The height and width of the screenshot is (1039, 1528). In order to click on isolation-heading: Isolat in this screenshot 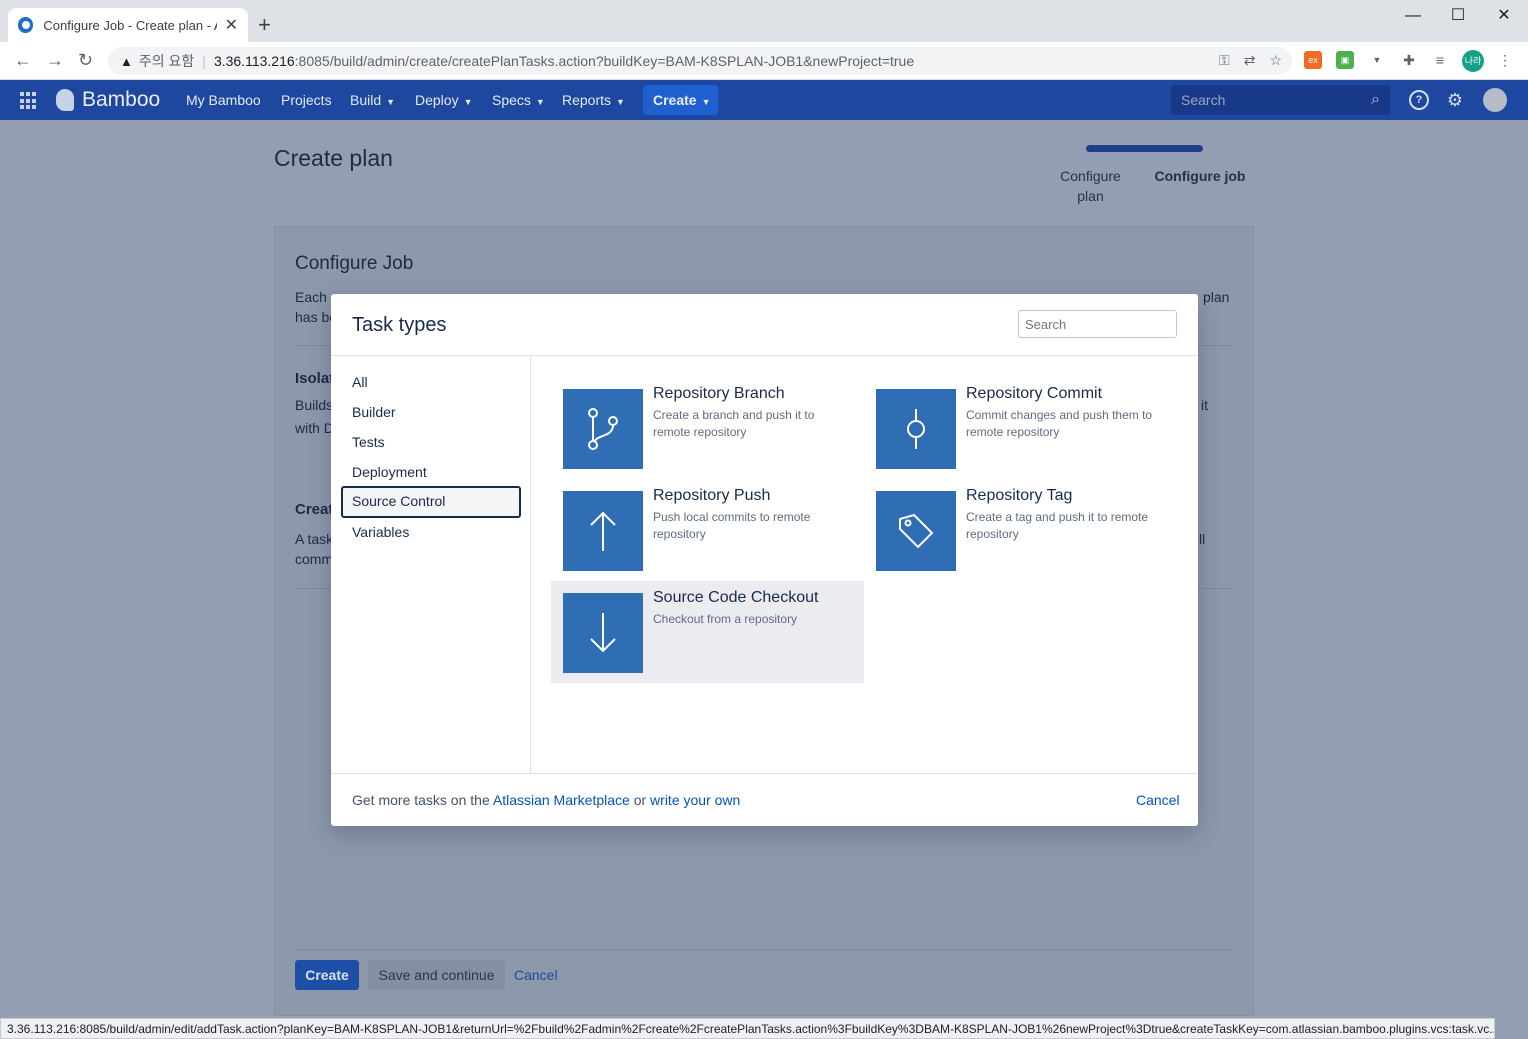, I will do `click(315, 378)`.